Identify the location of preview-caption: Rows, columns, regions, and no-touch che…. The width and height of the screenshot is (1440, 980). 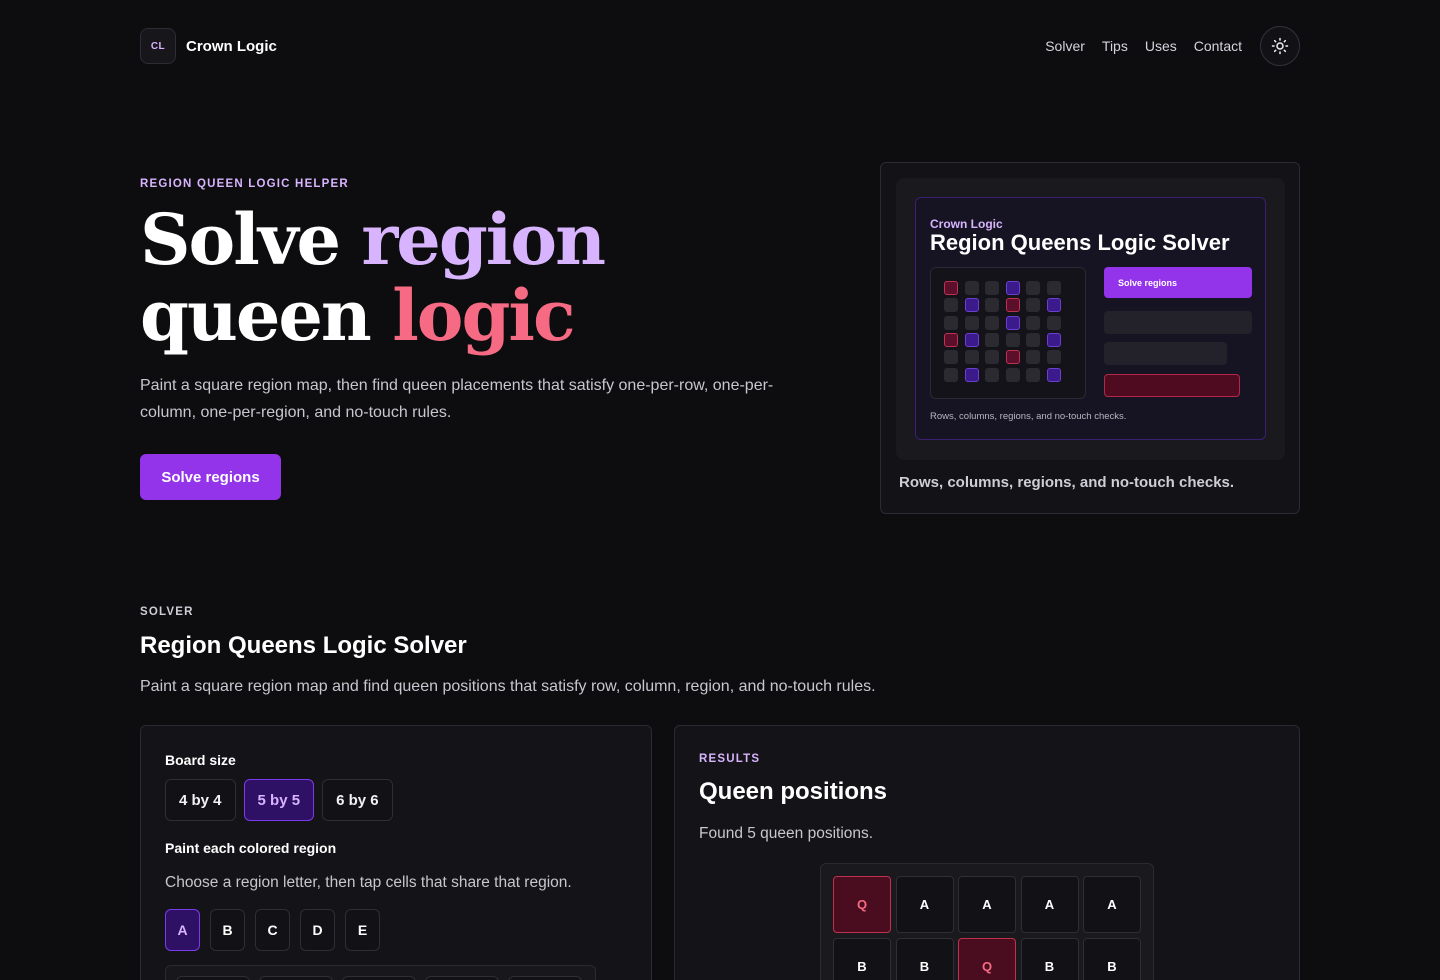
(1067, 482).